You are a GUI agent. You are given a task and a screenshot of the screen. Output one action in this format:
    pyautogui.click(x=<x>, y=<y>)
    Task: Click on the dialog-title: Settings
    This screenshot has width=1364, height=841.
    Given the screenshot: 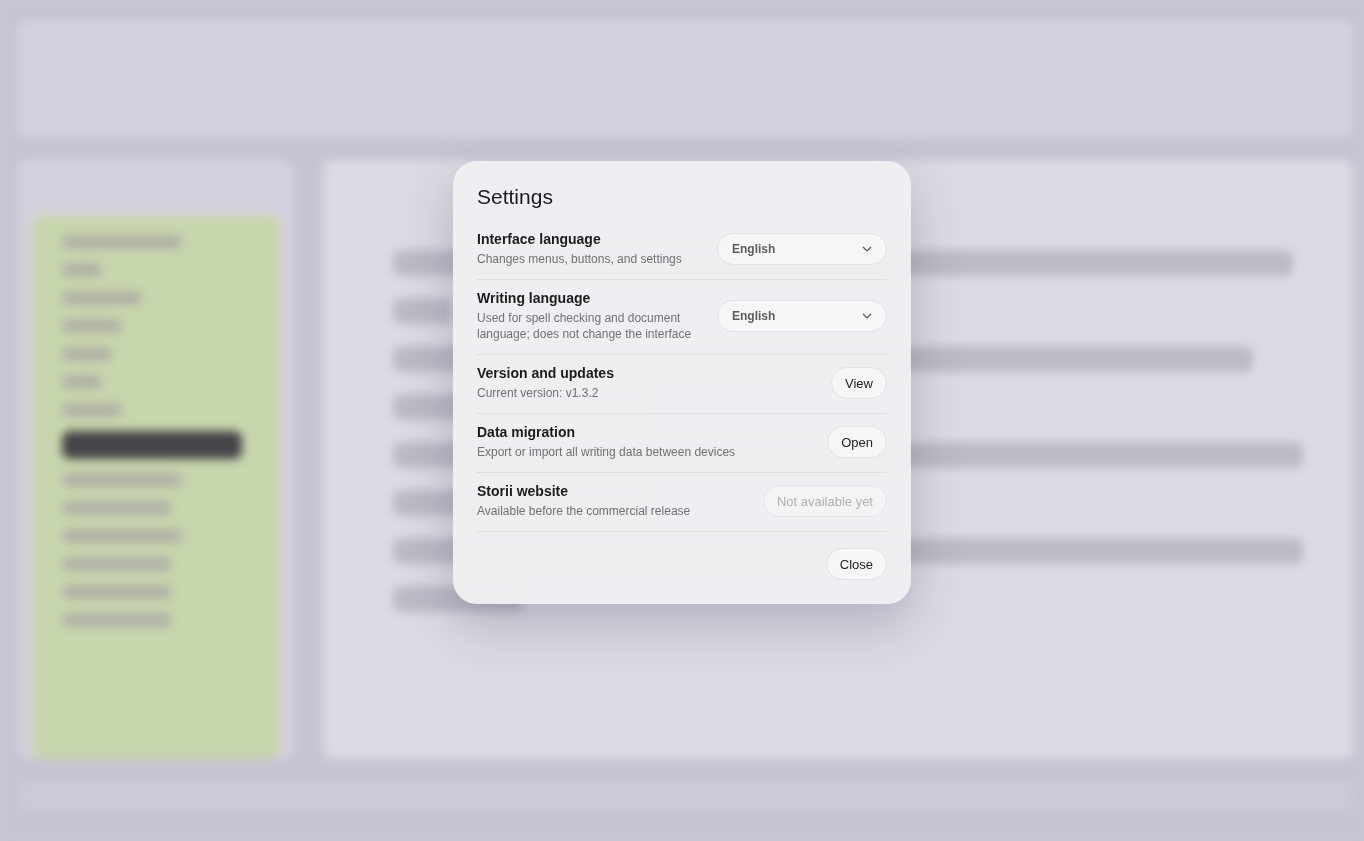 What is the action you would take?
    pyautogui.click(x=515, y=197)
    